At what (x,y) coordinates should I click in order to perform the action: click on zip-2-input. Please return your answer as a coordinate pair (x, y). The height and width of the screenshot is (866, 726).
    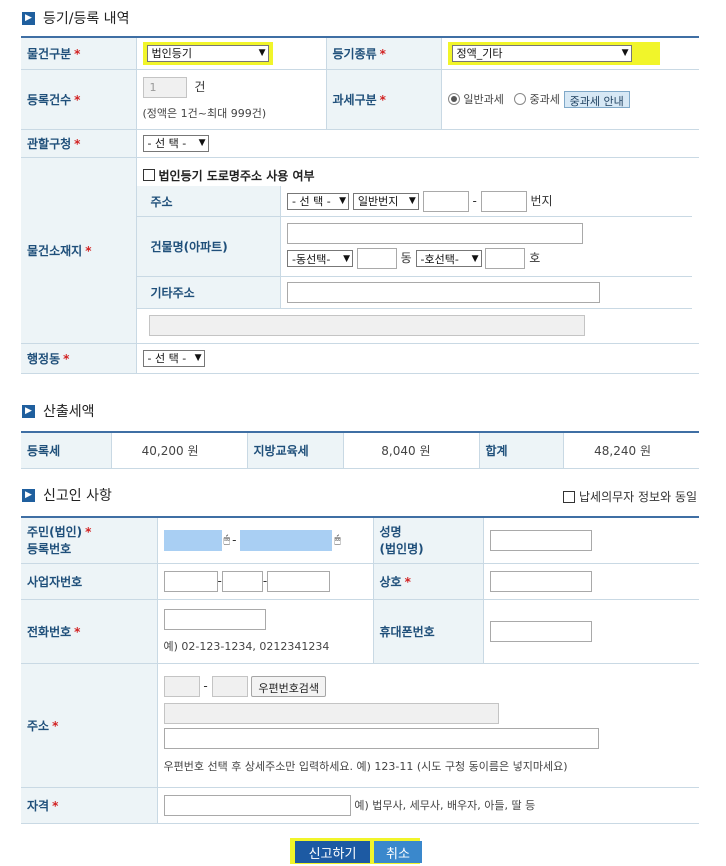
    Looking at the image, I should click on (229, 686).